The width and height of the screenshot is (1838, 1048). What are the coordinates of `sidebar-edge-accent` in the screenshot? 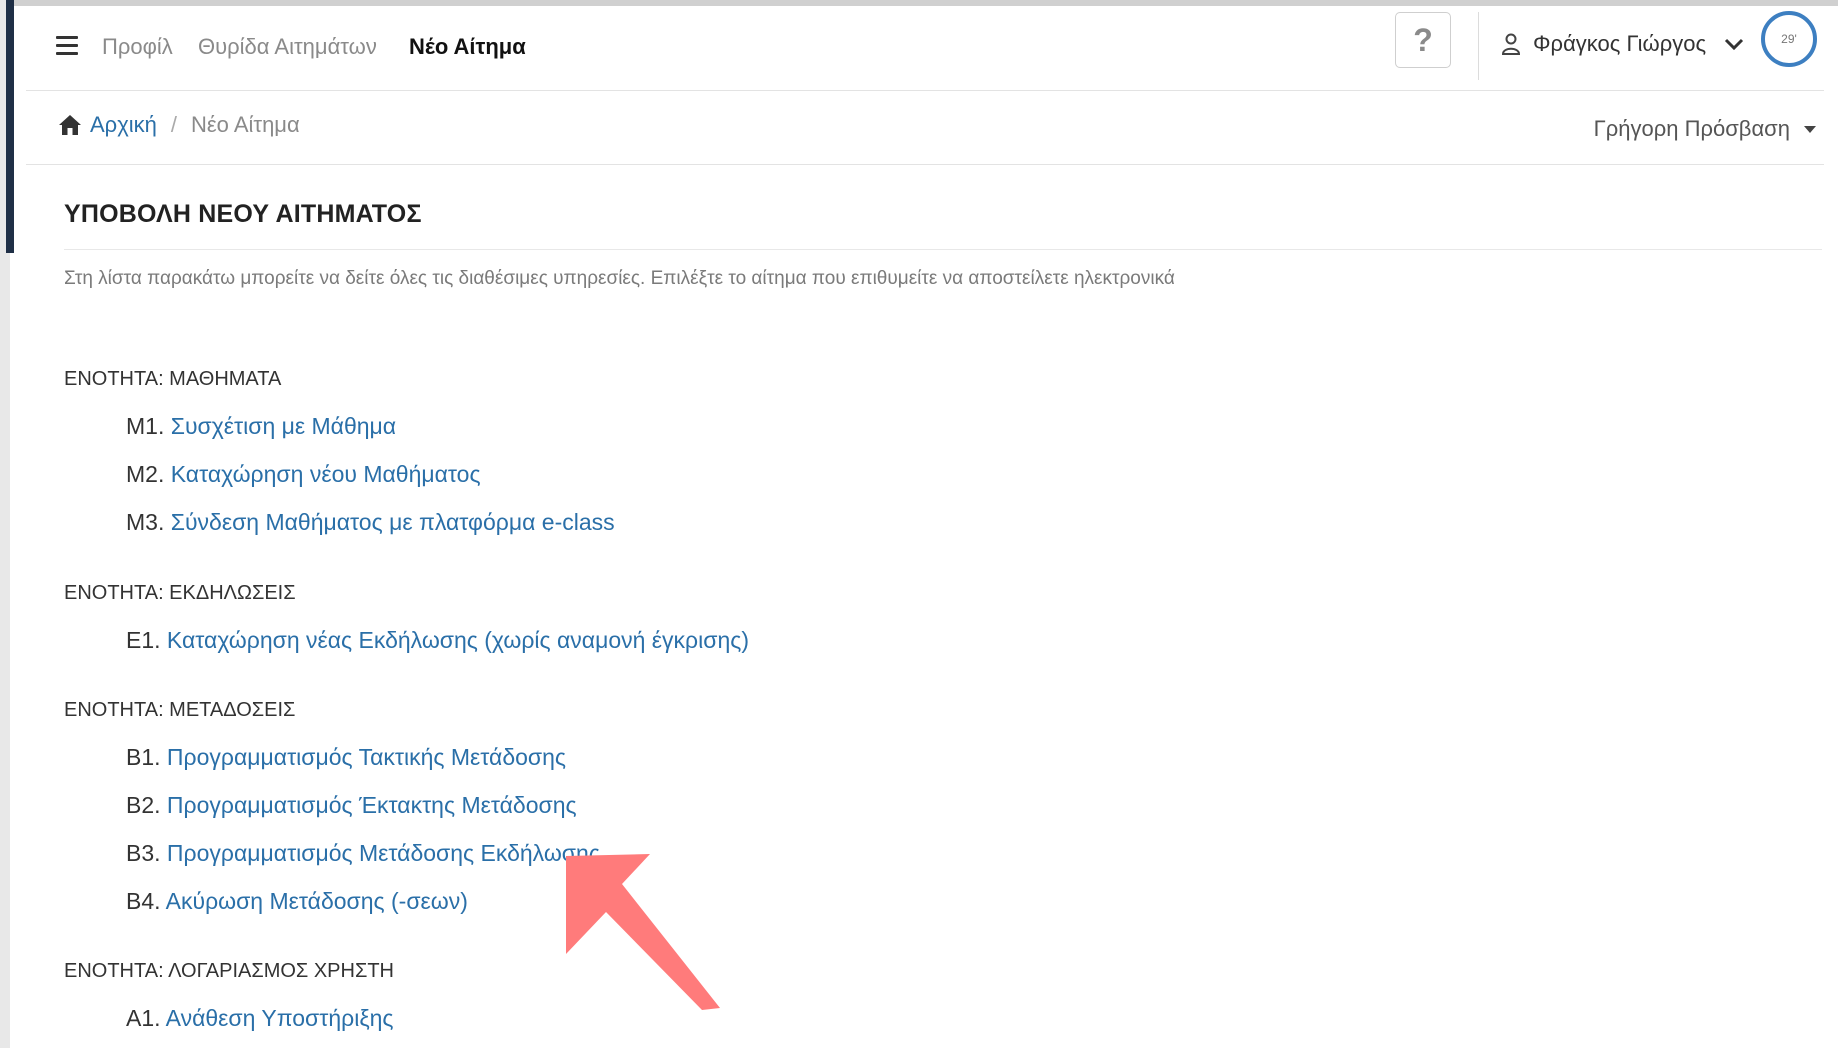 It's located at (10, 126).